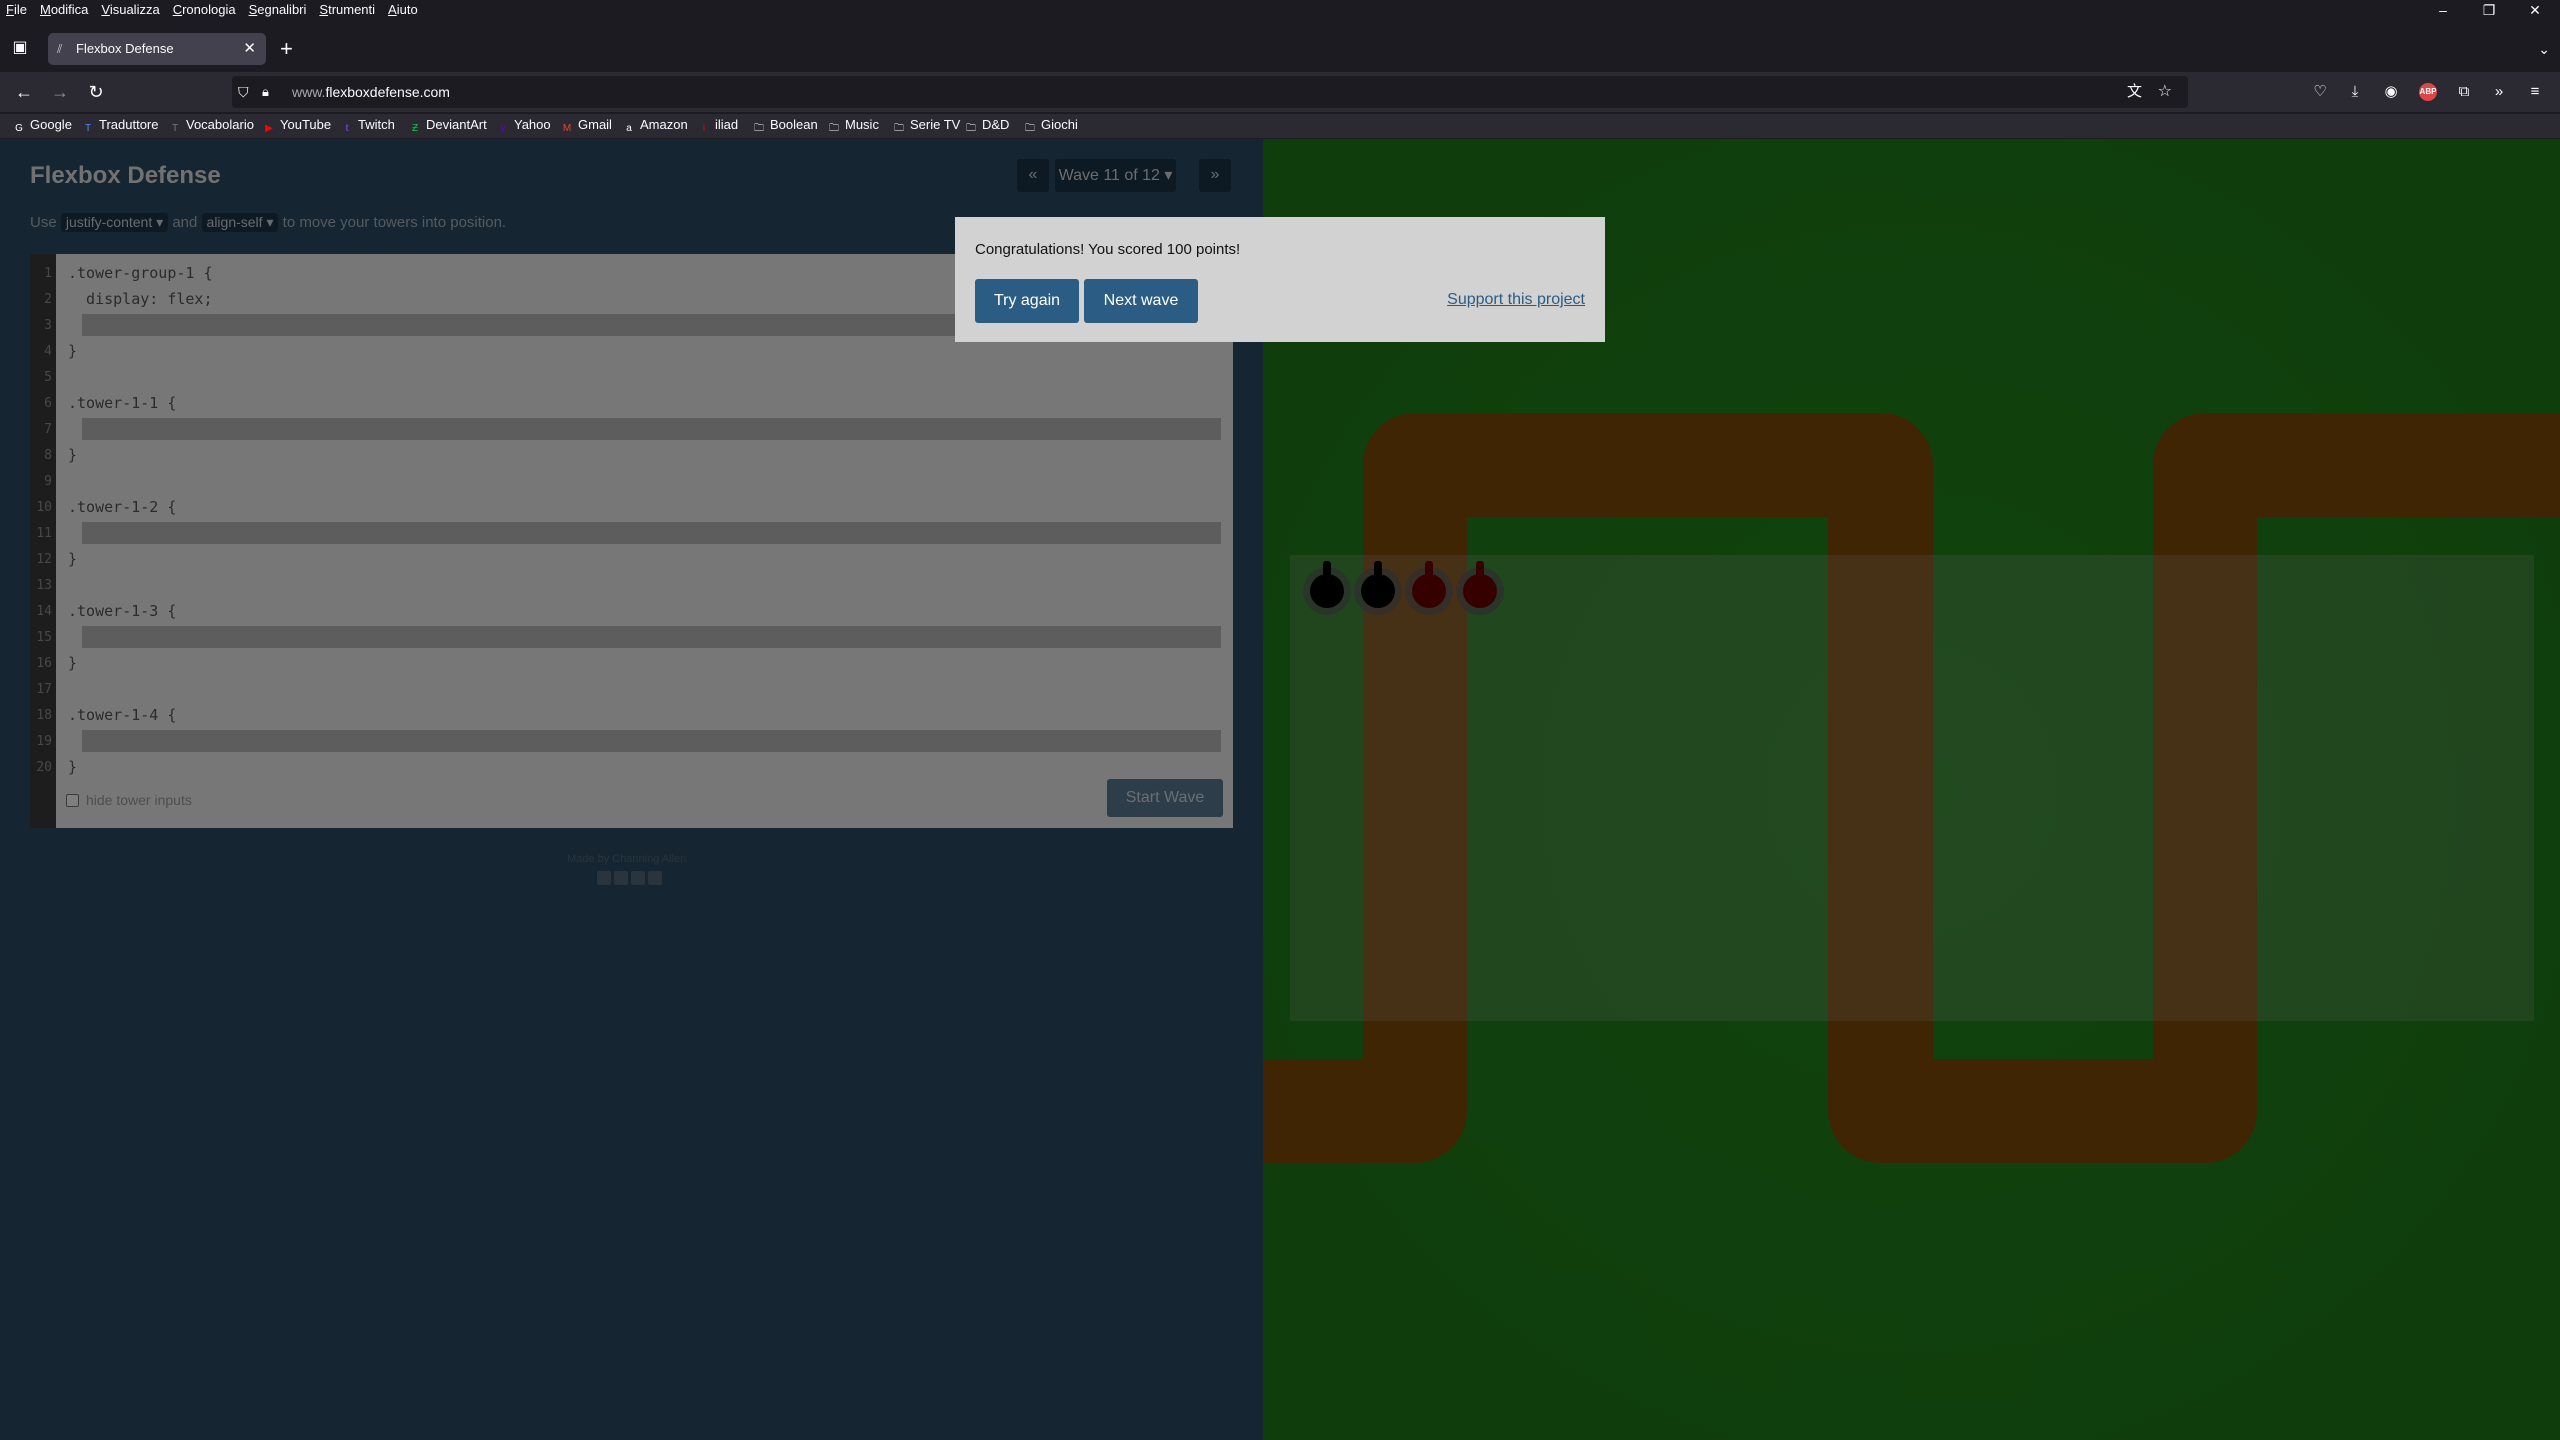 This screenshot has width=2560, height=1440. What do you see at coordinates (286, 49) in the screenshot?
I see `new-tab-button: +` at bounding box center [286, 49].